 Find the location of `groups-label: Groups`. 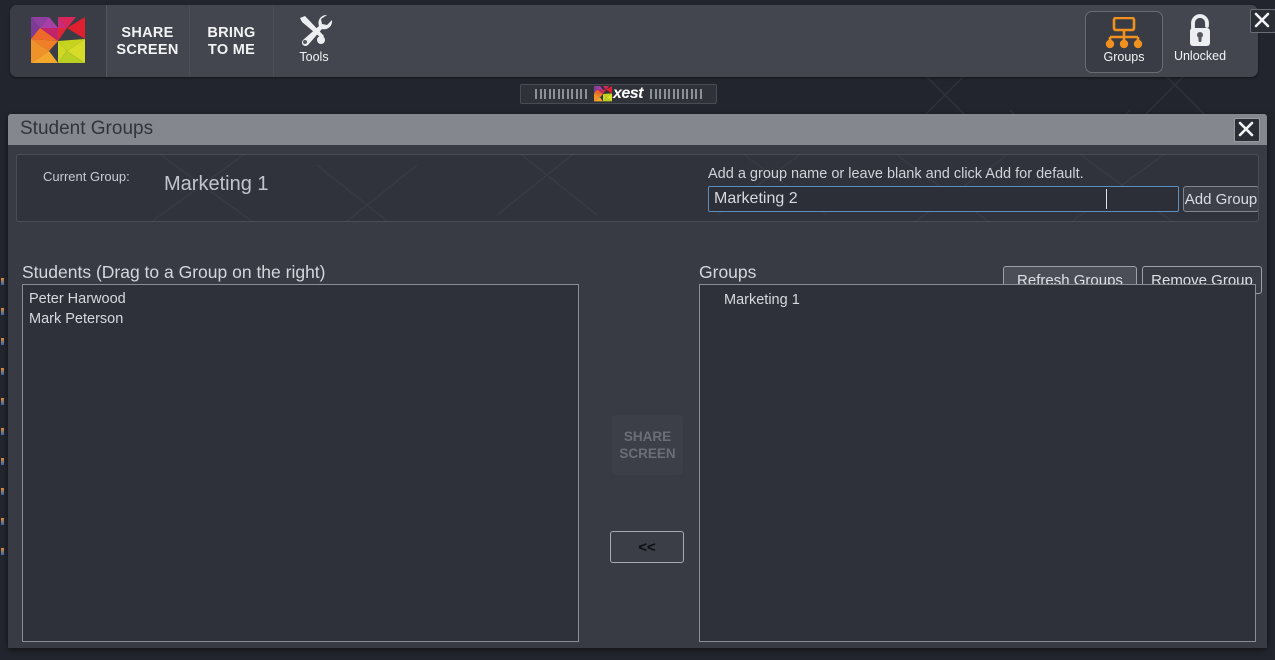

groups-label: Groups is located at coordinates (1124, 57).